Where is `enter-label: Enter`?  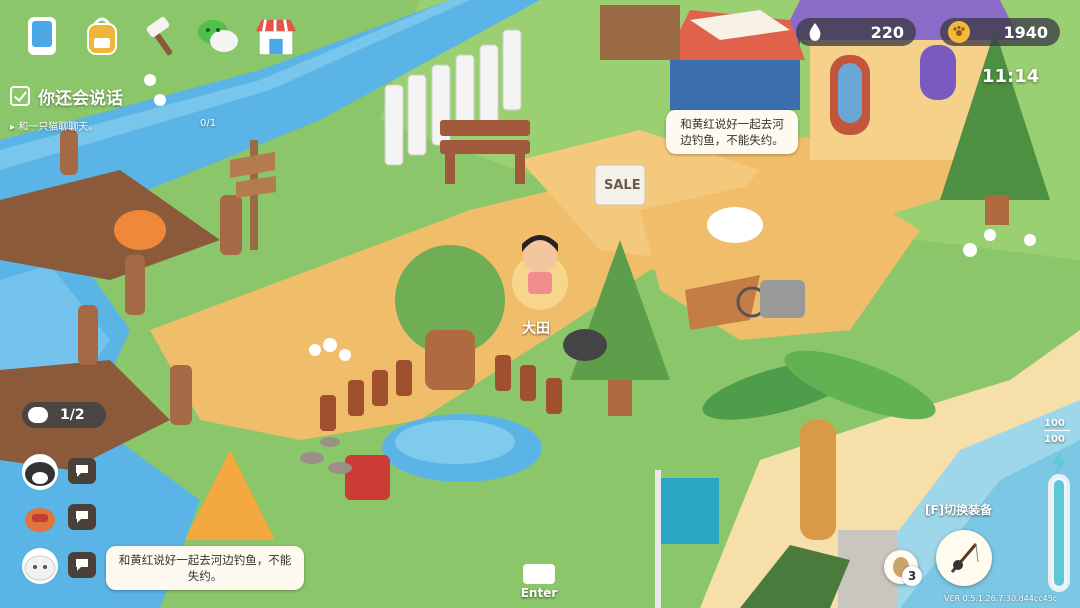 enter-label: Enter is located at coordinates (539, 593).